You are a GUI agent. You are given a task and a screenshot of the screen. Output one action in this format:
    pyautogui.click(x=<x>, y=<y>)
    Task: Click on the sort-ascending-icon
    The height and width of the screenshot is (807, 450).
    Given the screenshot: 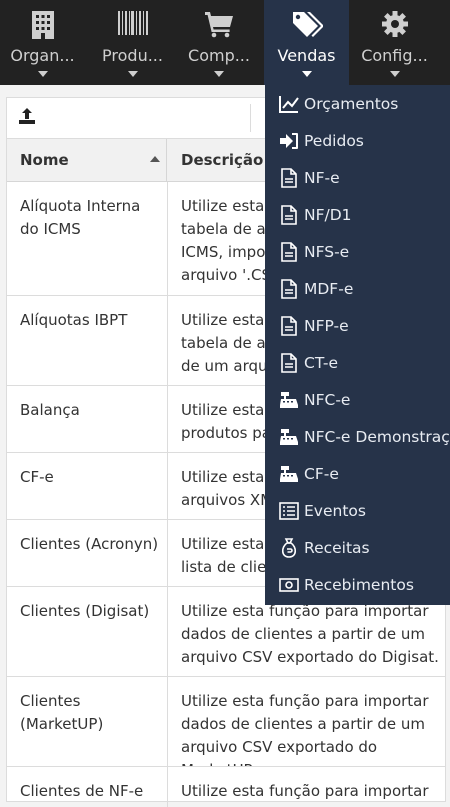 What is the action you would take?
    pyautogui.click(x=155, y=159)
    